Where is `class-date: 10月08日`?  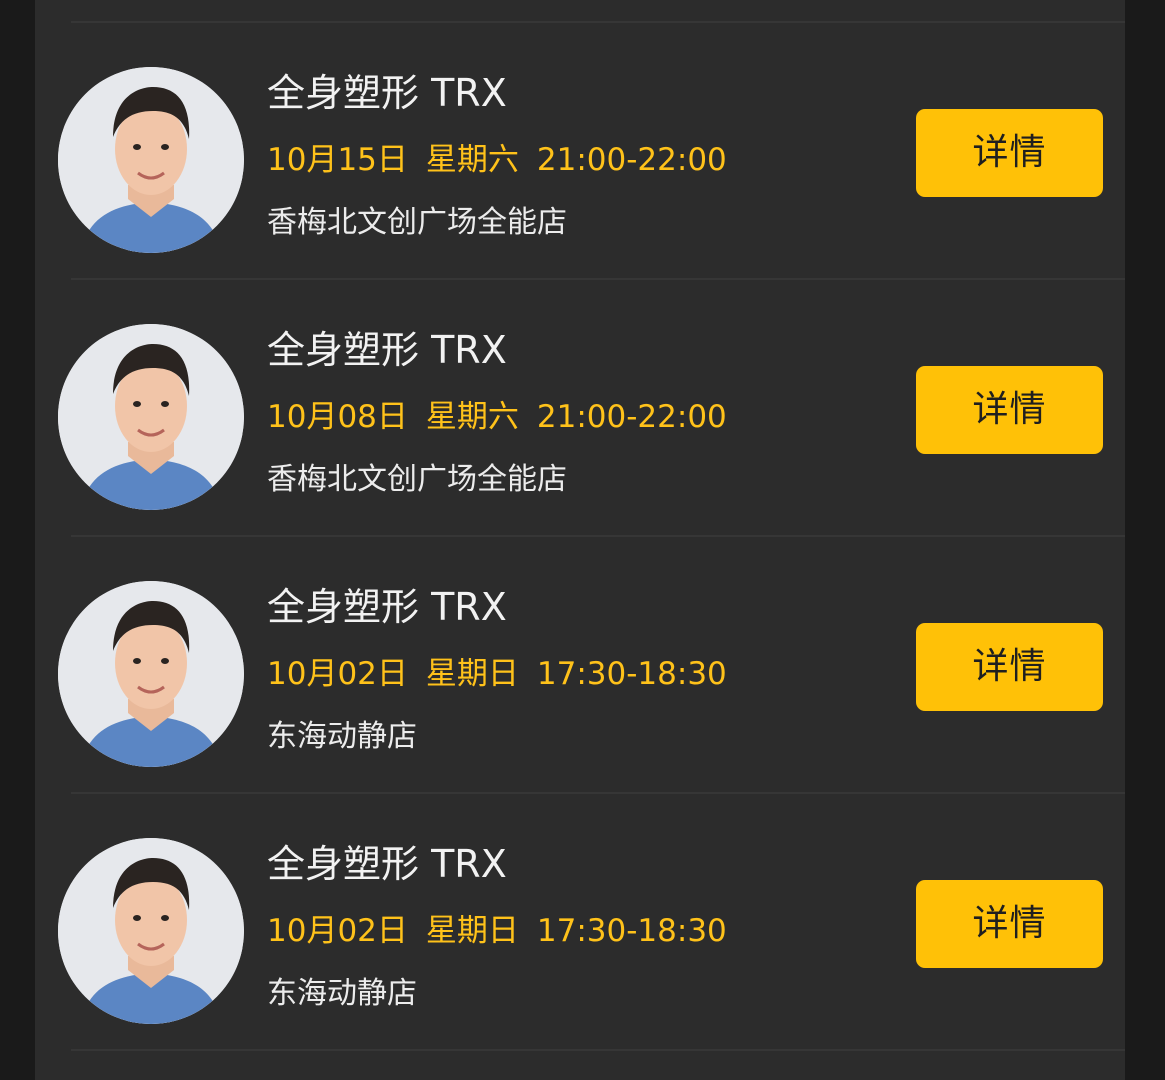 class-date: 10月08日 is located at coordinates (337, 417).